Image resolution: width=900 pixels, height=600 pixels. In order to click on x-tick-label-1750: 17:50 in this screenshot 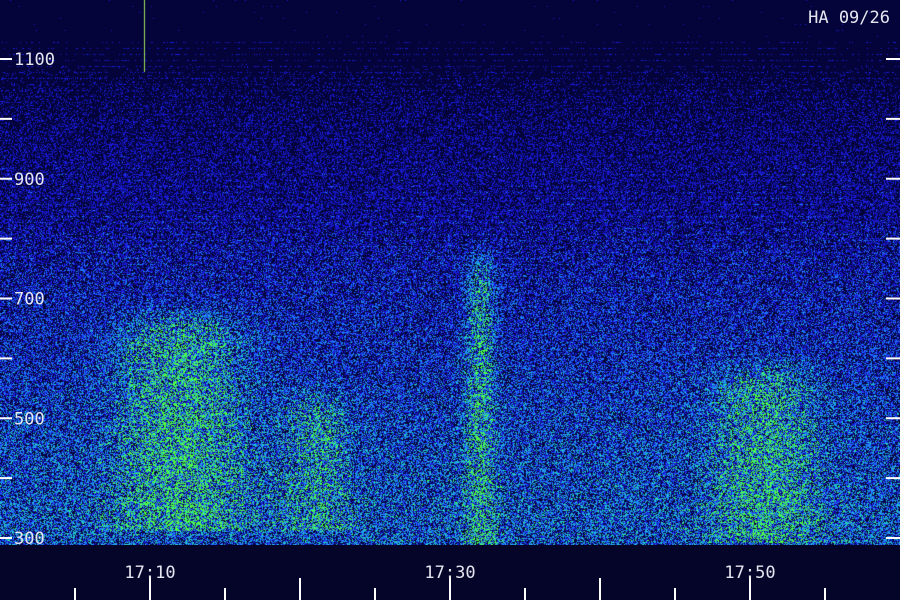, I will do `click(749, 573)`.